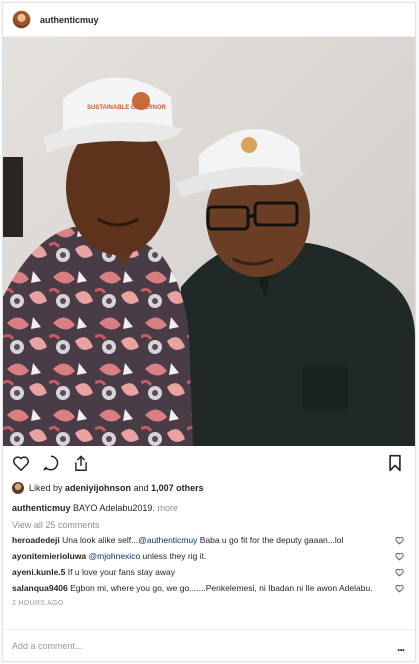  What do you see at coordinates (209, 20) in the screenshot?
I see `post-header: authenticmuy` at bounding box center [209, 20].